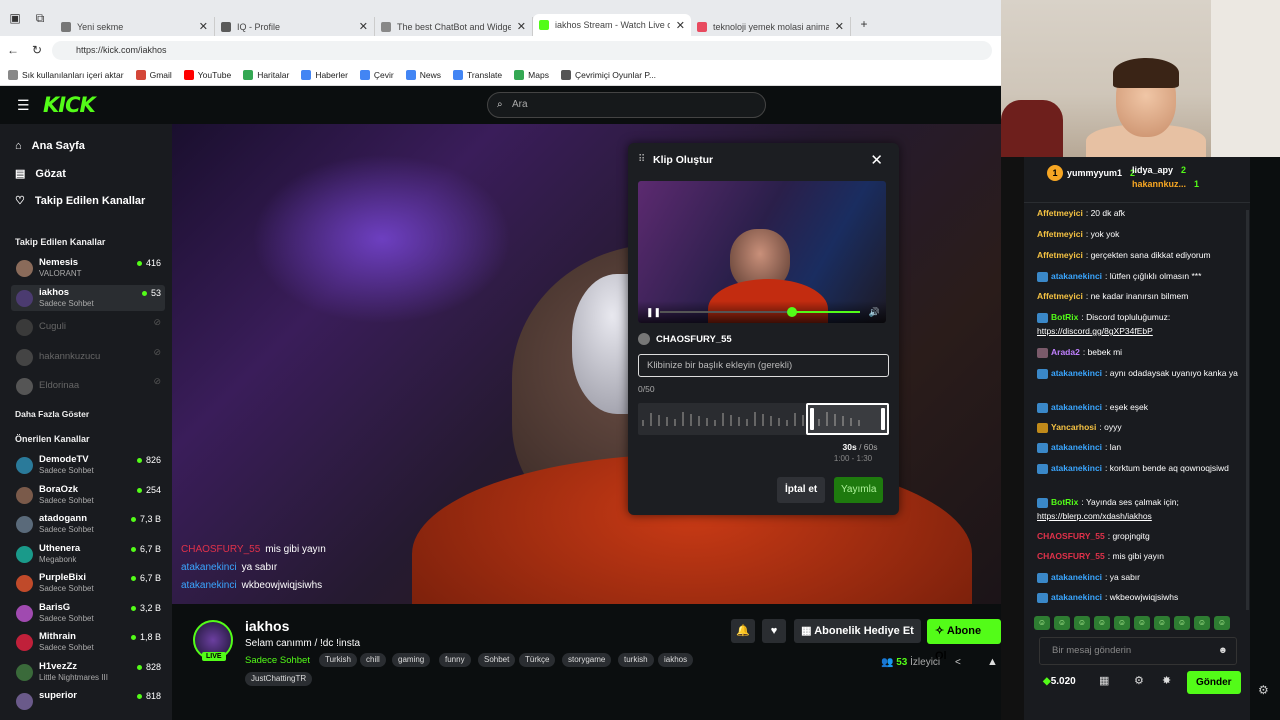 This screenshot has width=1280, height=720. What do you see at coordinates (88, 554) in the screenshot?
I see `channel-item: Uthenera Megabonk 6,7 B` at bounding box center [88, 554].